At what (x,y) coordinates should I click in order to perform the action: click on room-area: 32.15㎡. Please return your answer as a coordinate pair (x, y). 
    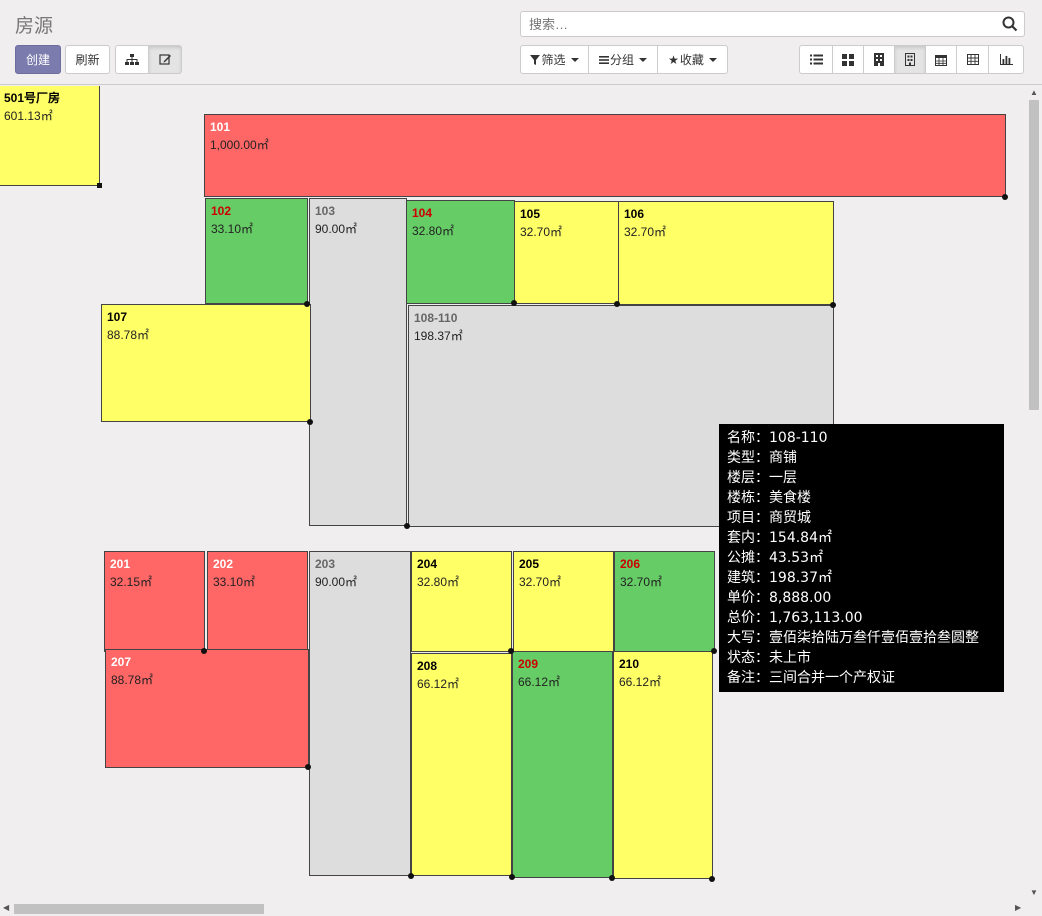
    Looking at the image, I should click on (131, 582).